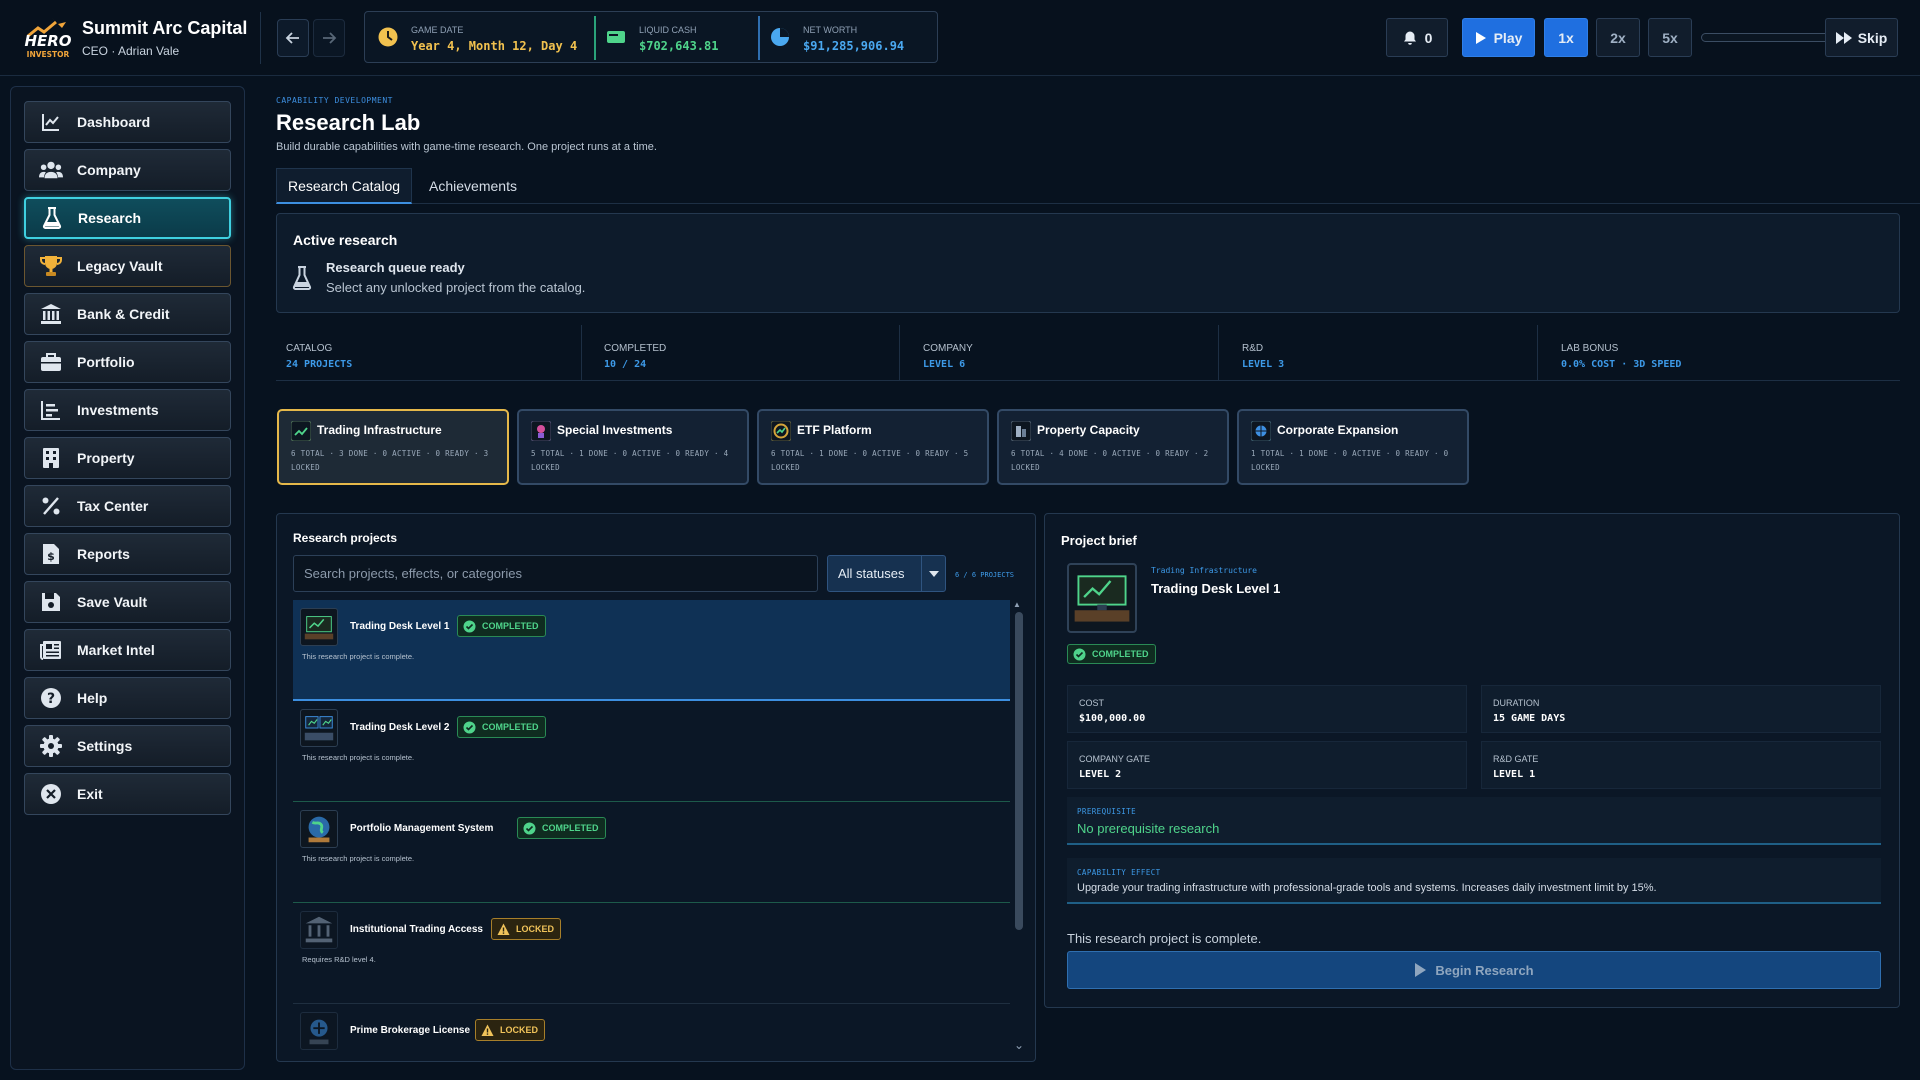 This screenshot has width=1920, height=1080. What do you see at coordinates (319, 1031) in the screenshot?
I see `brokerage-icon` at bounding box center [319, 1031].